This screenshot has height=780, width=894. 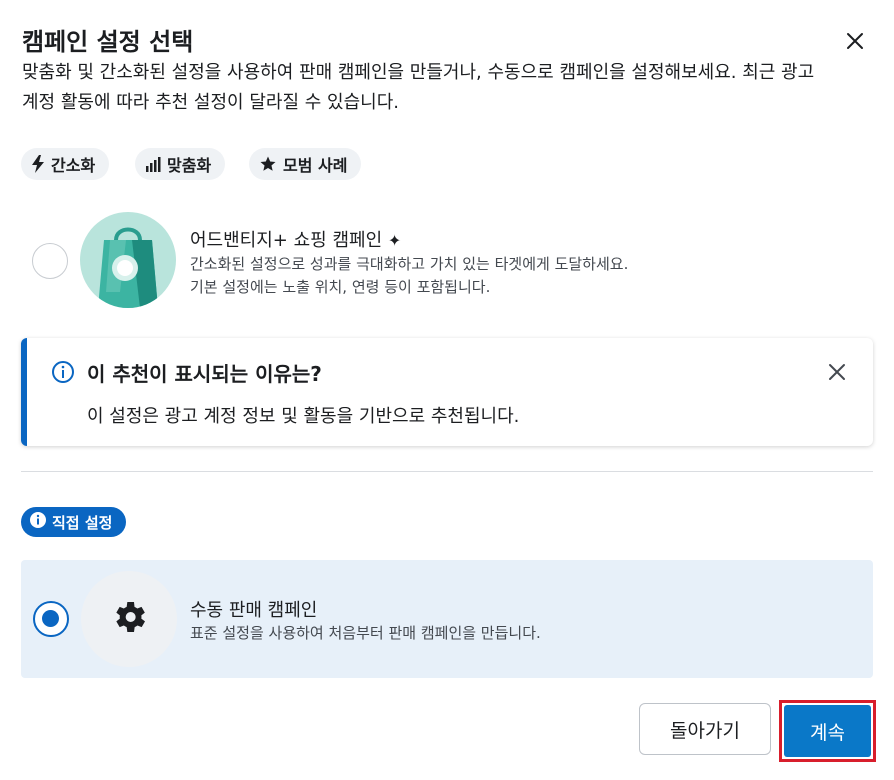 What do you see at coordinates (394, 240) in the screenshot?
I see `sparkle-icon: ✦` at bounding box center [394, 240].